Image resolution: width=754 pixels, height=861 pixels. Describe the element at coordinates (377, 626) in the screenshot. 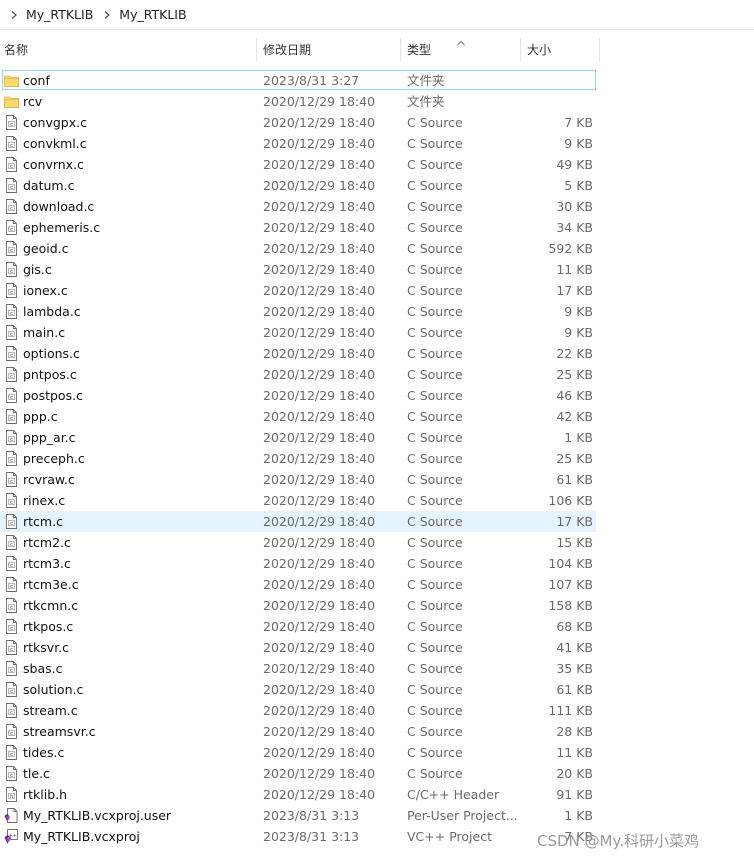

I see `file-row: c rtkpos.c 2020/12/29 18:40 C Source 68 KB` at that location.